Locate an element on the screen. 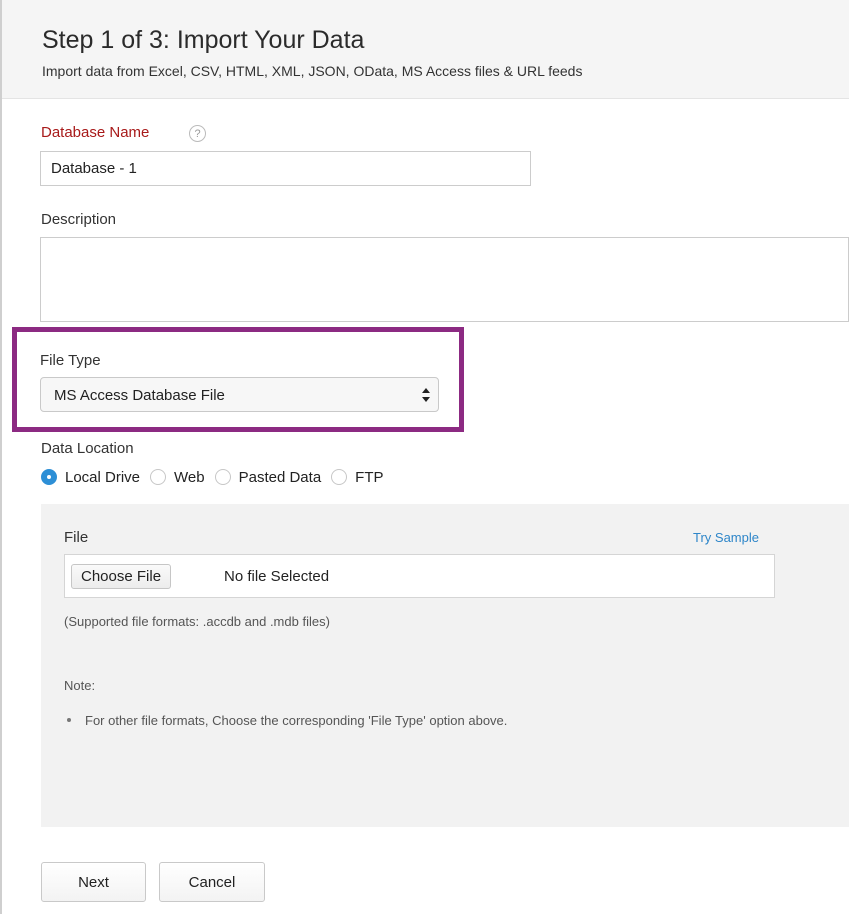 The image size is (849, 914). choose-file-button: Choose File is located at coordinates (121, 576).